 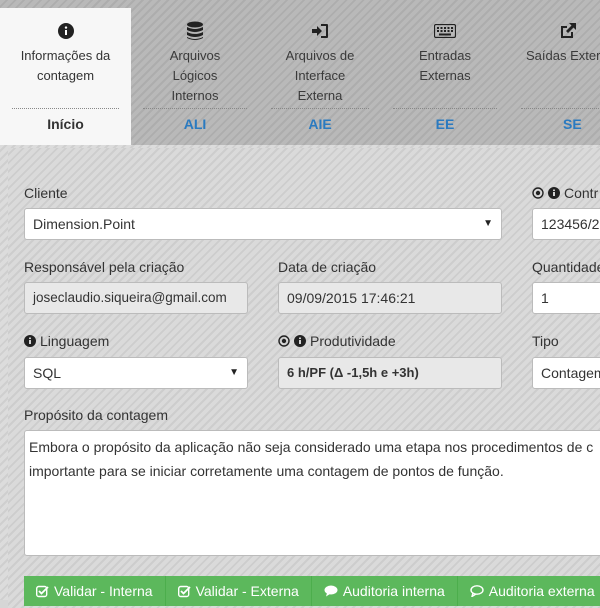 I want to click on tab-title: Entradas Externas, so click(x=445, y=65).